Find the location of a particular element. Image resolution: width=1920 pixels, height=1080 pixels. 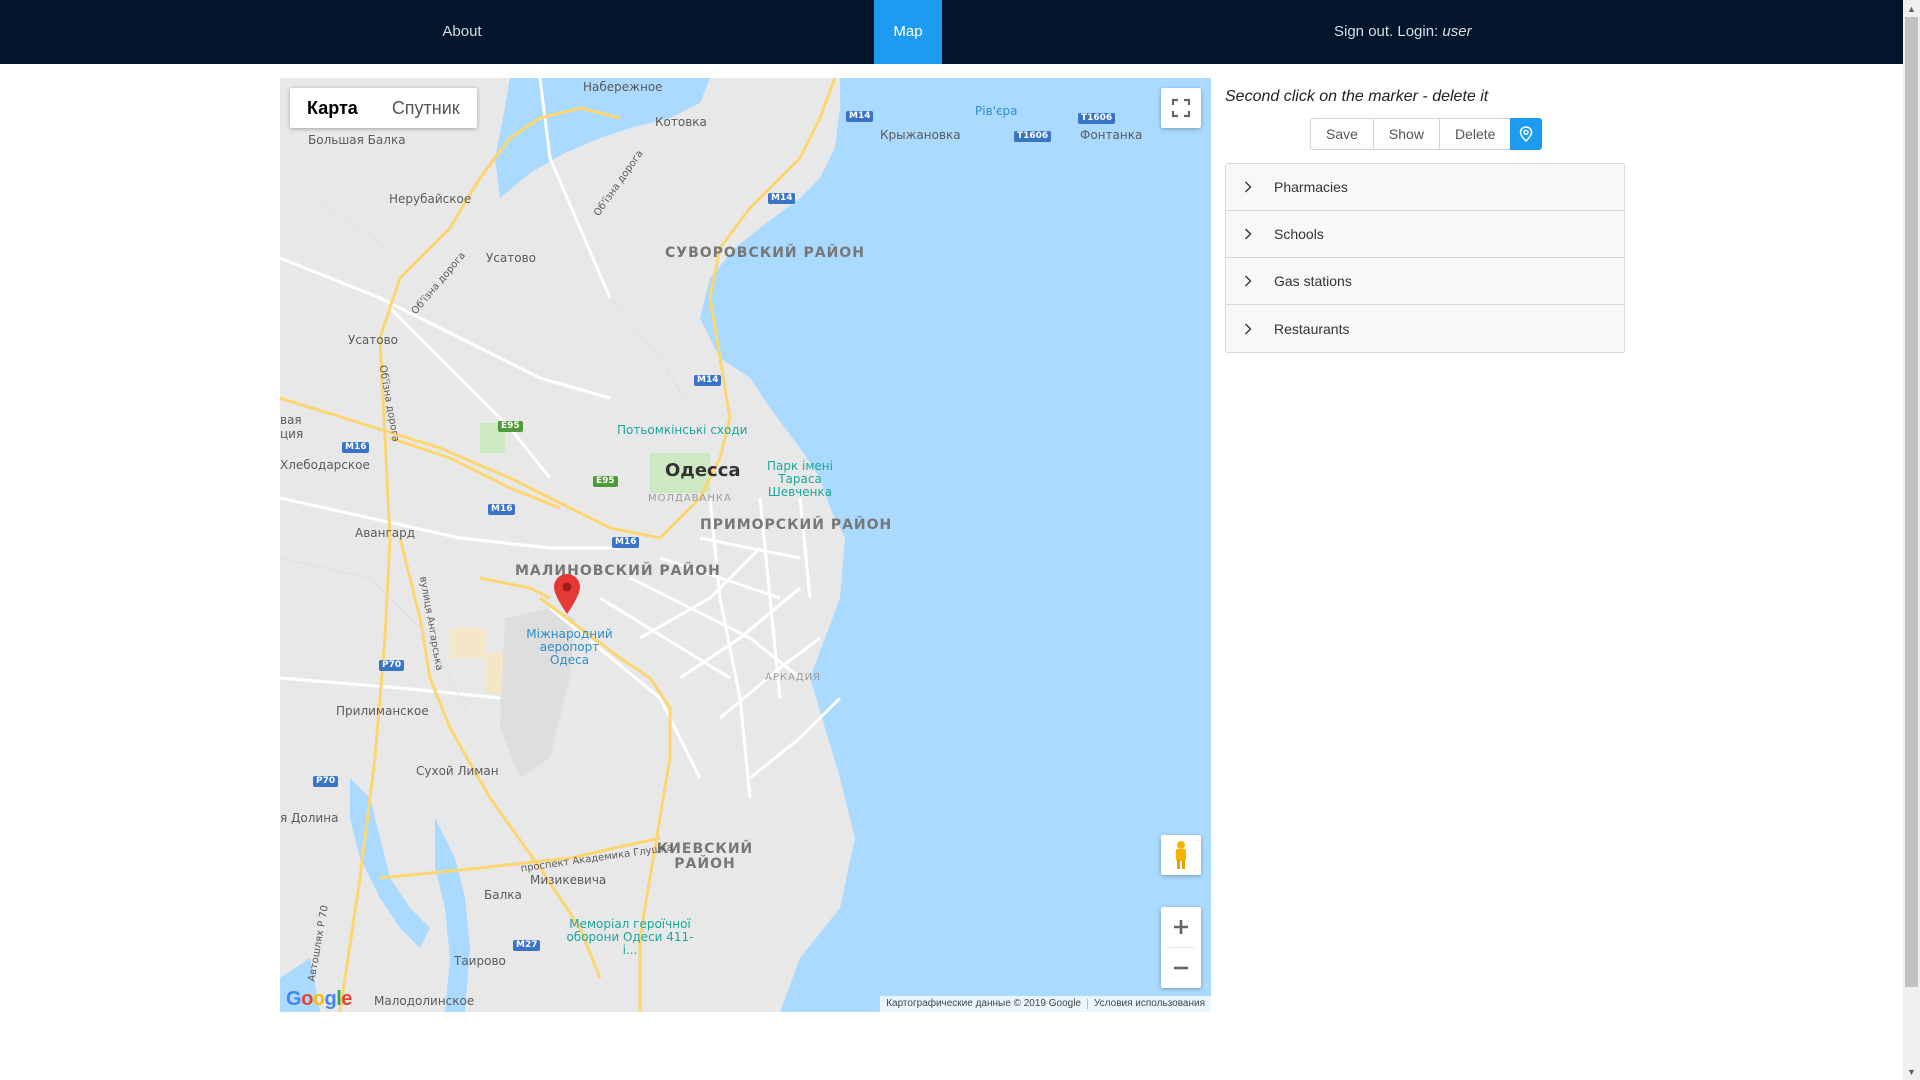

map-label-arkadia: АРКАДИЯ is located at coordinates (793, 677).